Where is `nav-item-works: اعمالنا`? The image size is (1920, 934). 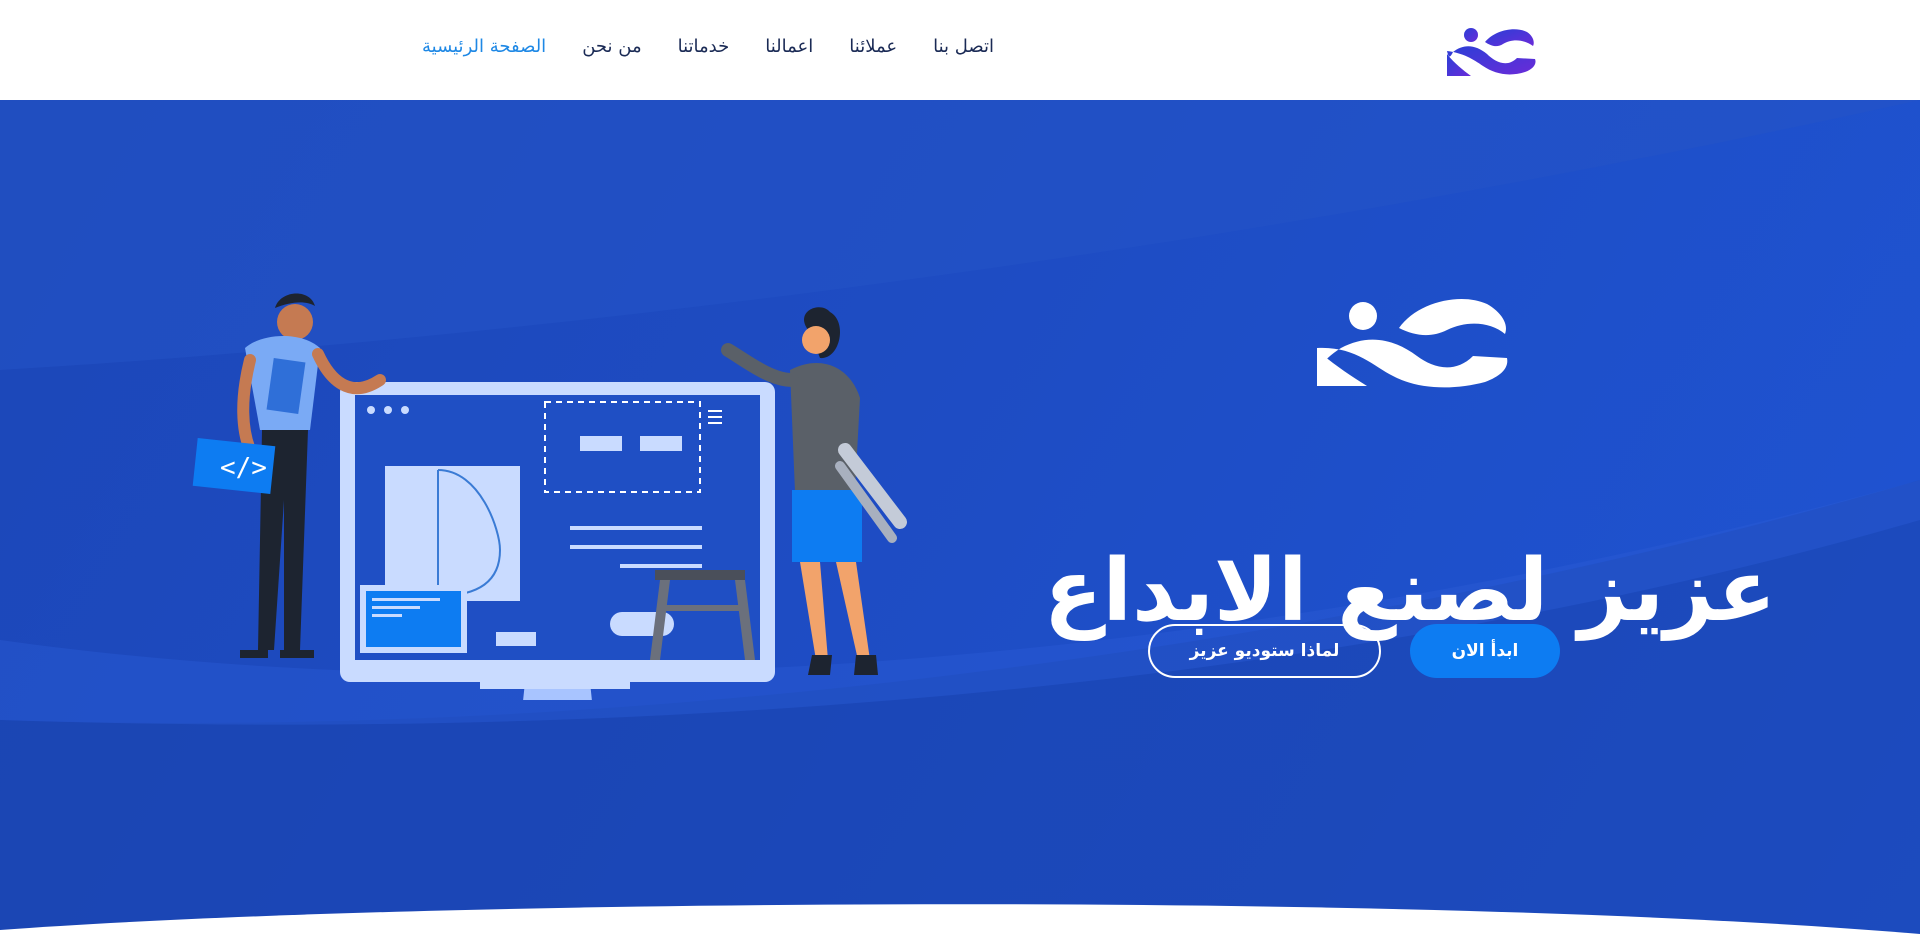 nav-item-works: اعمالنا is located at coordinates (789, 46).